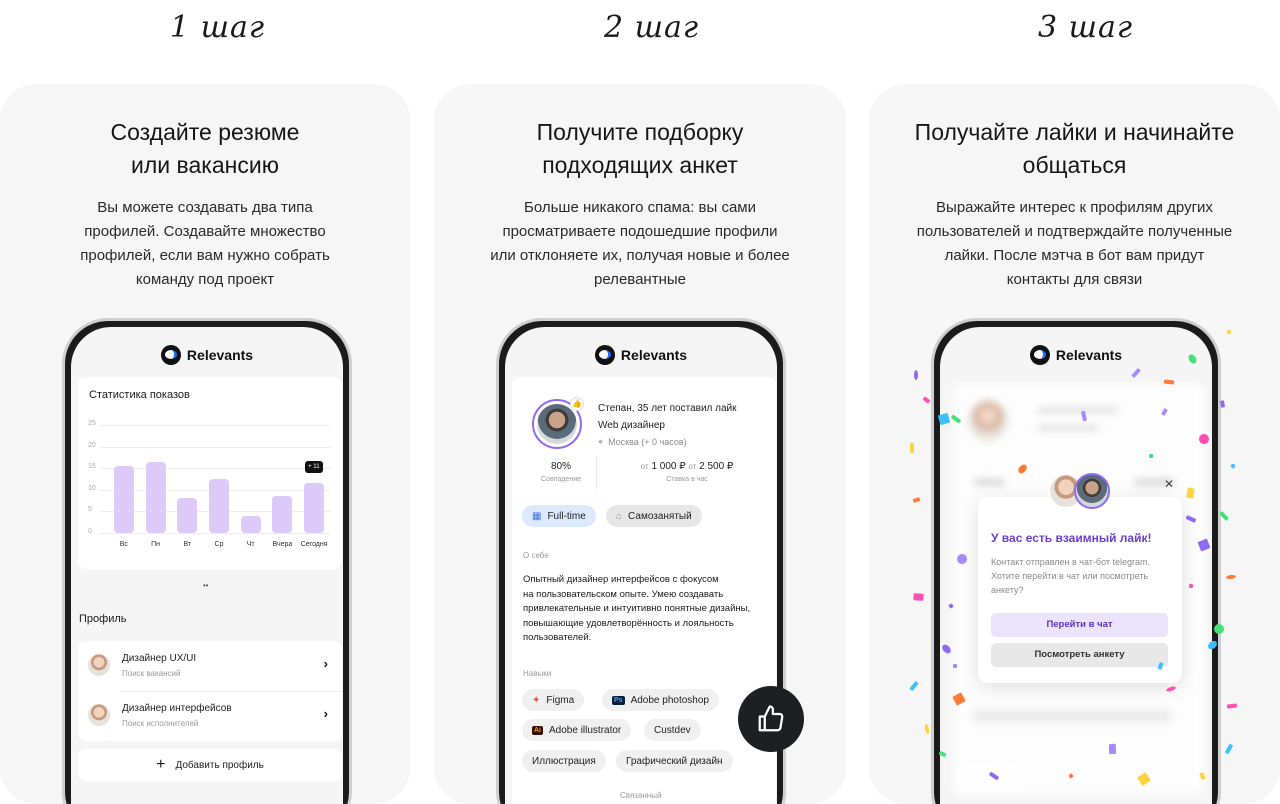 The height and width of the screenshot is (804, 1280). I want to click on step-2-label: 2 шаг, so click(652, 27).